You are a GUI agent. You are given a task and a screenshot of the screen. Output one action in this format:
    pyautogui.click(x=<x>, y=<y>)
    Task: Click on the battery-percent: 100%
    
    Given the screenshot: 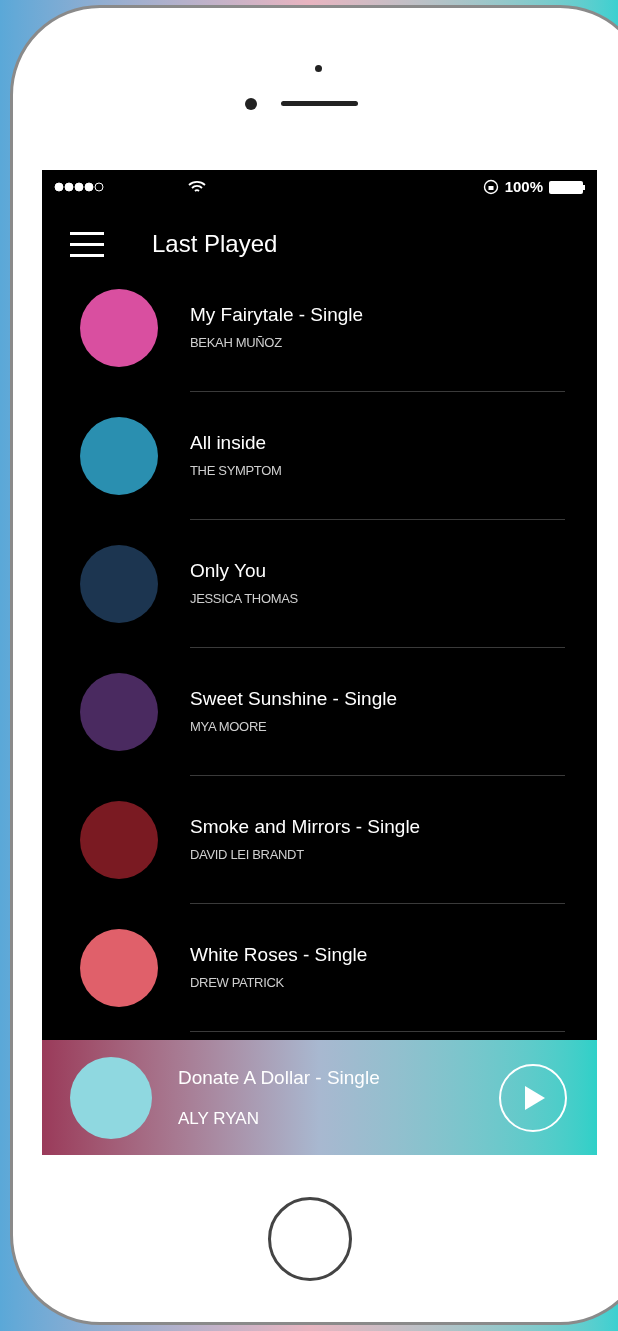 What is the action you would take?
    pyautogui.click(x=523, y=186)
    